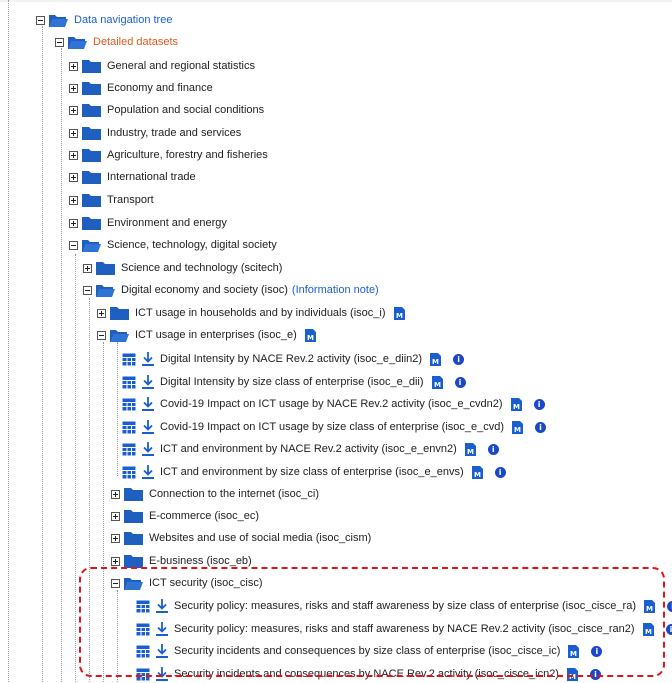  Describe the element at coordinates (123, 20) in the screenshot. I see `node-label: Data navigation tree` at that location.